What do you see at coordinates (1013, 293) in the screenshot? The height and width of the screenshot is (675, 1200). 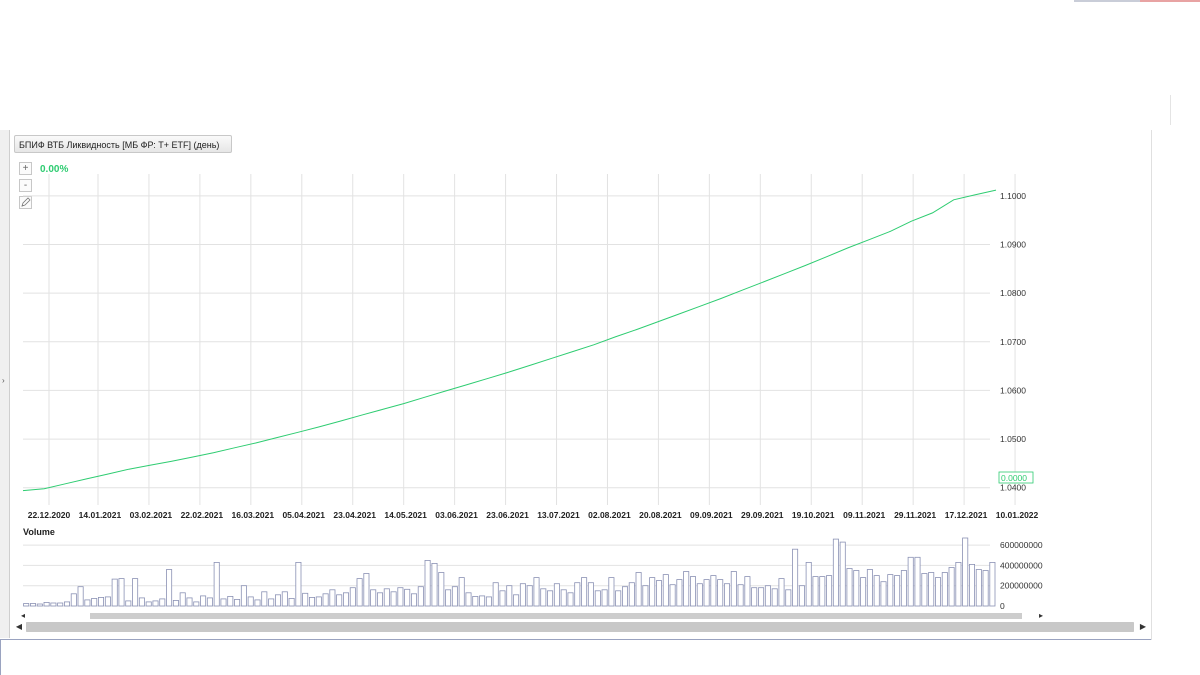 I see `price-tick-label: 1.0800` at bounding box center [1013, 293].